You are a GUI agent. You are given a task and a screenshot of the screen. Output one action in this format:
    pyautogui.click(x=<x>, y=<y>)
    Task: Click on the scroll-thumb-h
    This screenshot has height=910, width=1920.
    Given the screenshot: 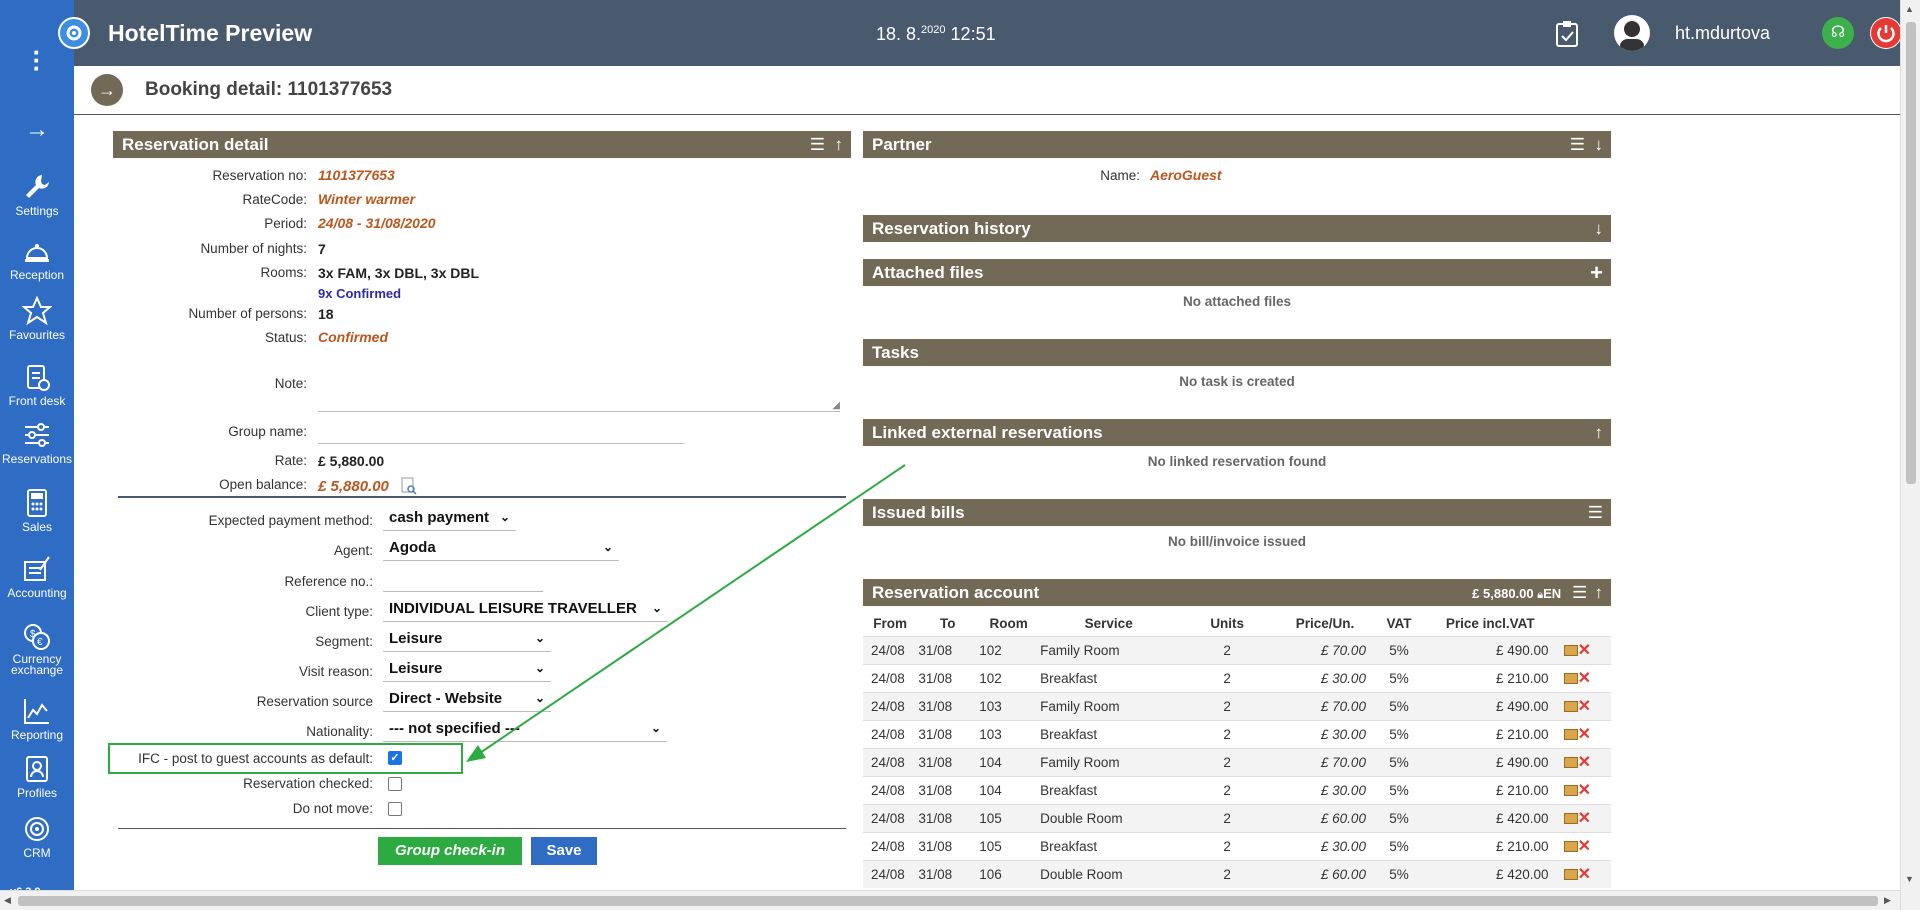 What is the action you would take?
    pyautogui.click(x=948, y=901)
    